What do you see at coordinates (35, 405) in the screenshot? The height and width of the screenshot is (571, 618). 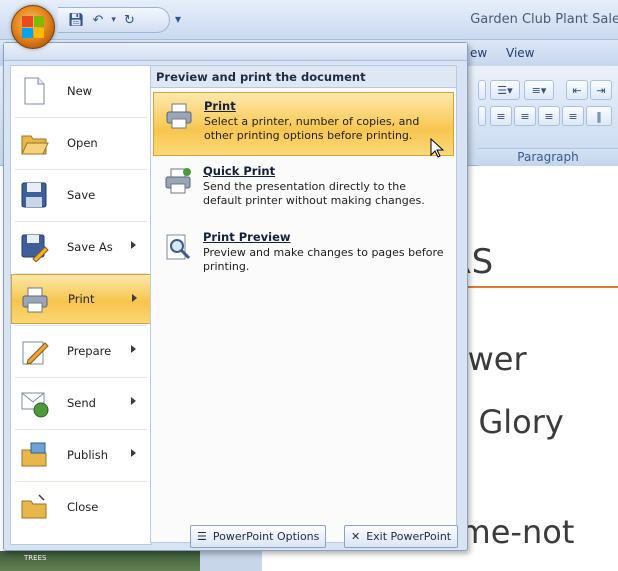 I see `send-icon` at bounding box center [35, 405].